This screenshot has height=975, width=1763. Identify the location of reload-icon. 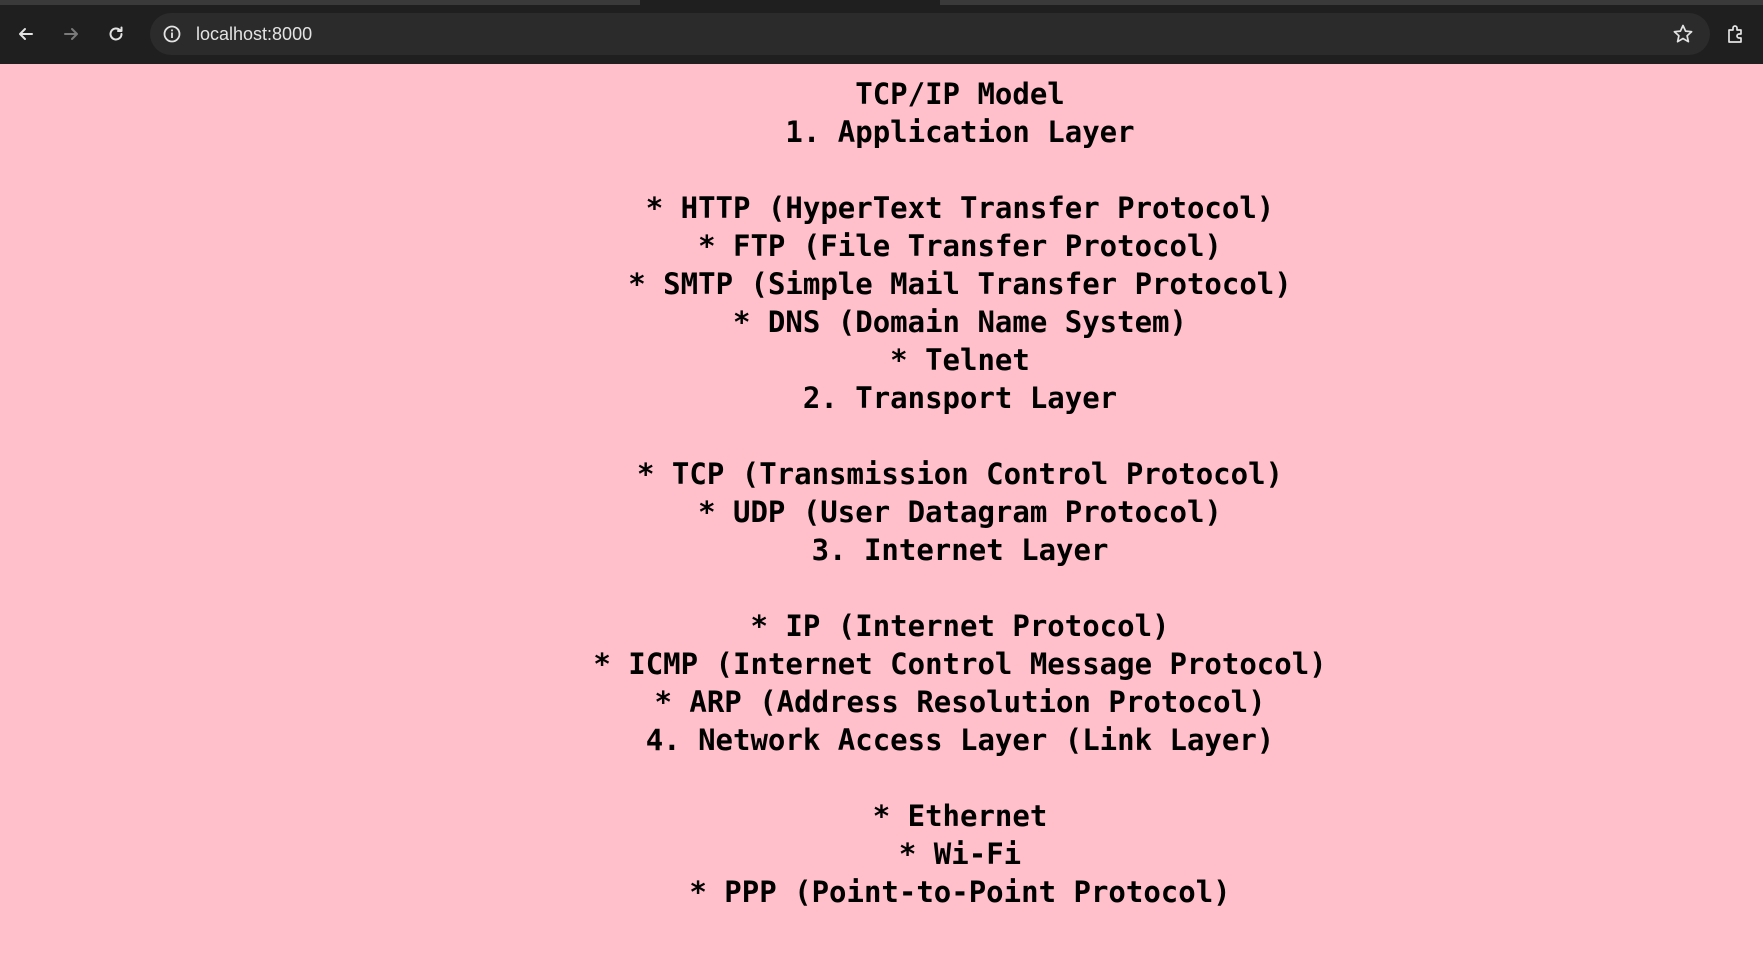
(116, 33).